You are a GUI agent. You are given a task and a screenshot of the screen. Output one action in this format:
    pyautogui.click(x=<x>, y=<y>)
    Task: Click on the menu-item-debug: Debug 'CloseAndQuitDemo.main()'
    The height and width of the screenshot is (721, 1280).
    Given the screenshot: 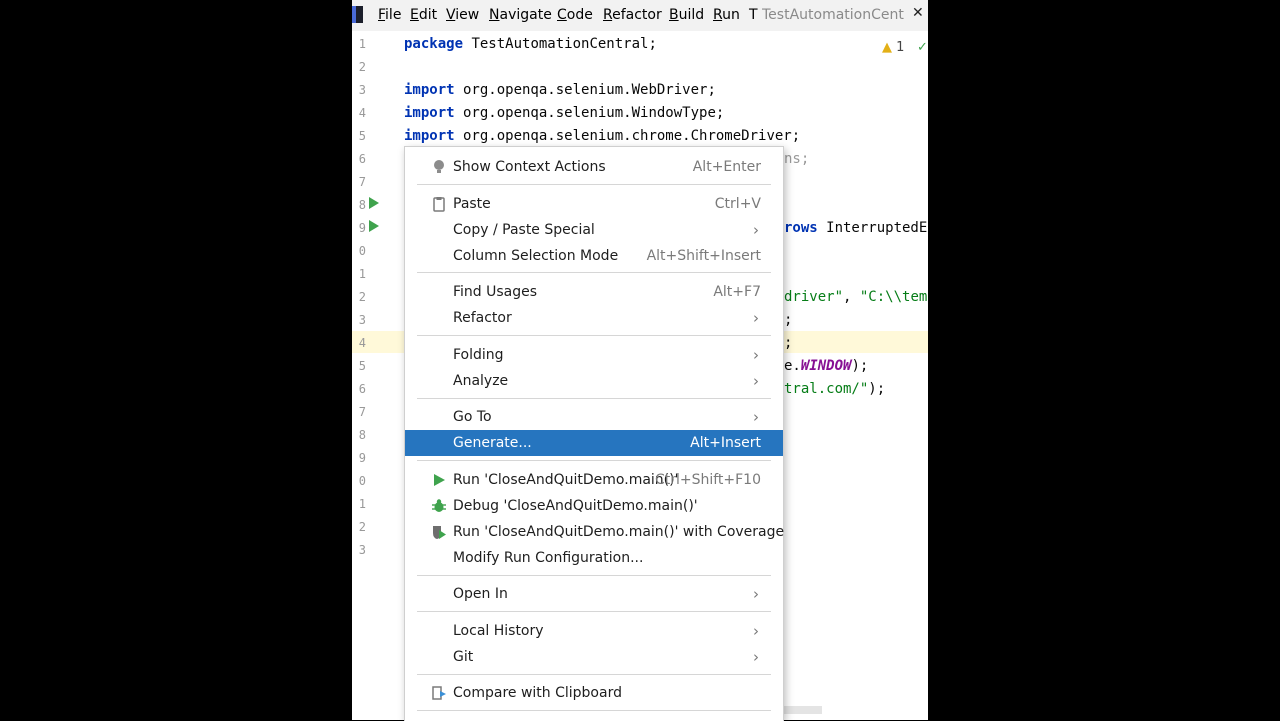 What is the action you would take?
    pyautogui.click(x=594, y=506)
    